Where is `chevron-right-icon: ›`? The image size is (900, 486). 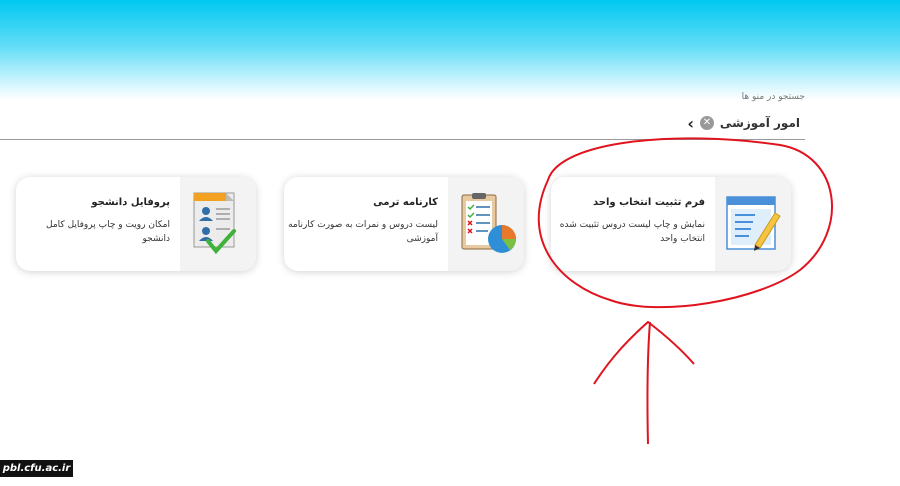 chevron-right-icon: › is located at coordinates (690, 123).